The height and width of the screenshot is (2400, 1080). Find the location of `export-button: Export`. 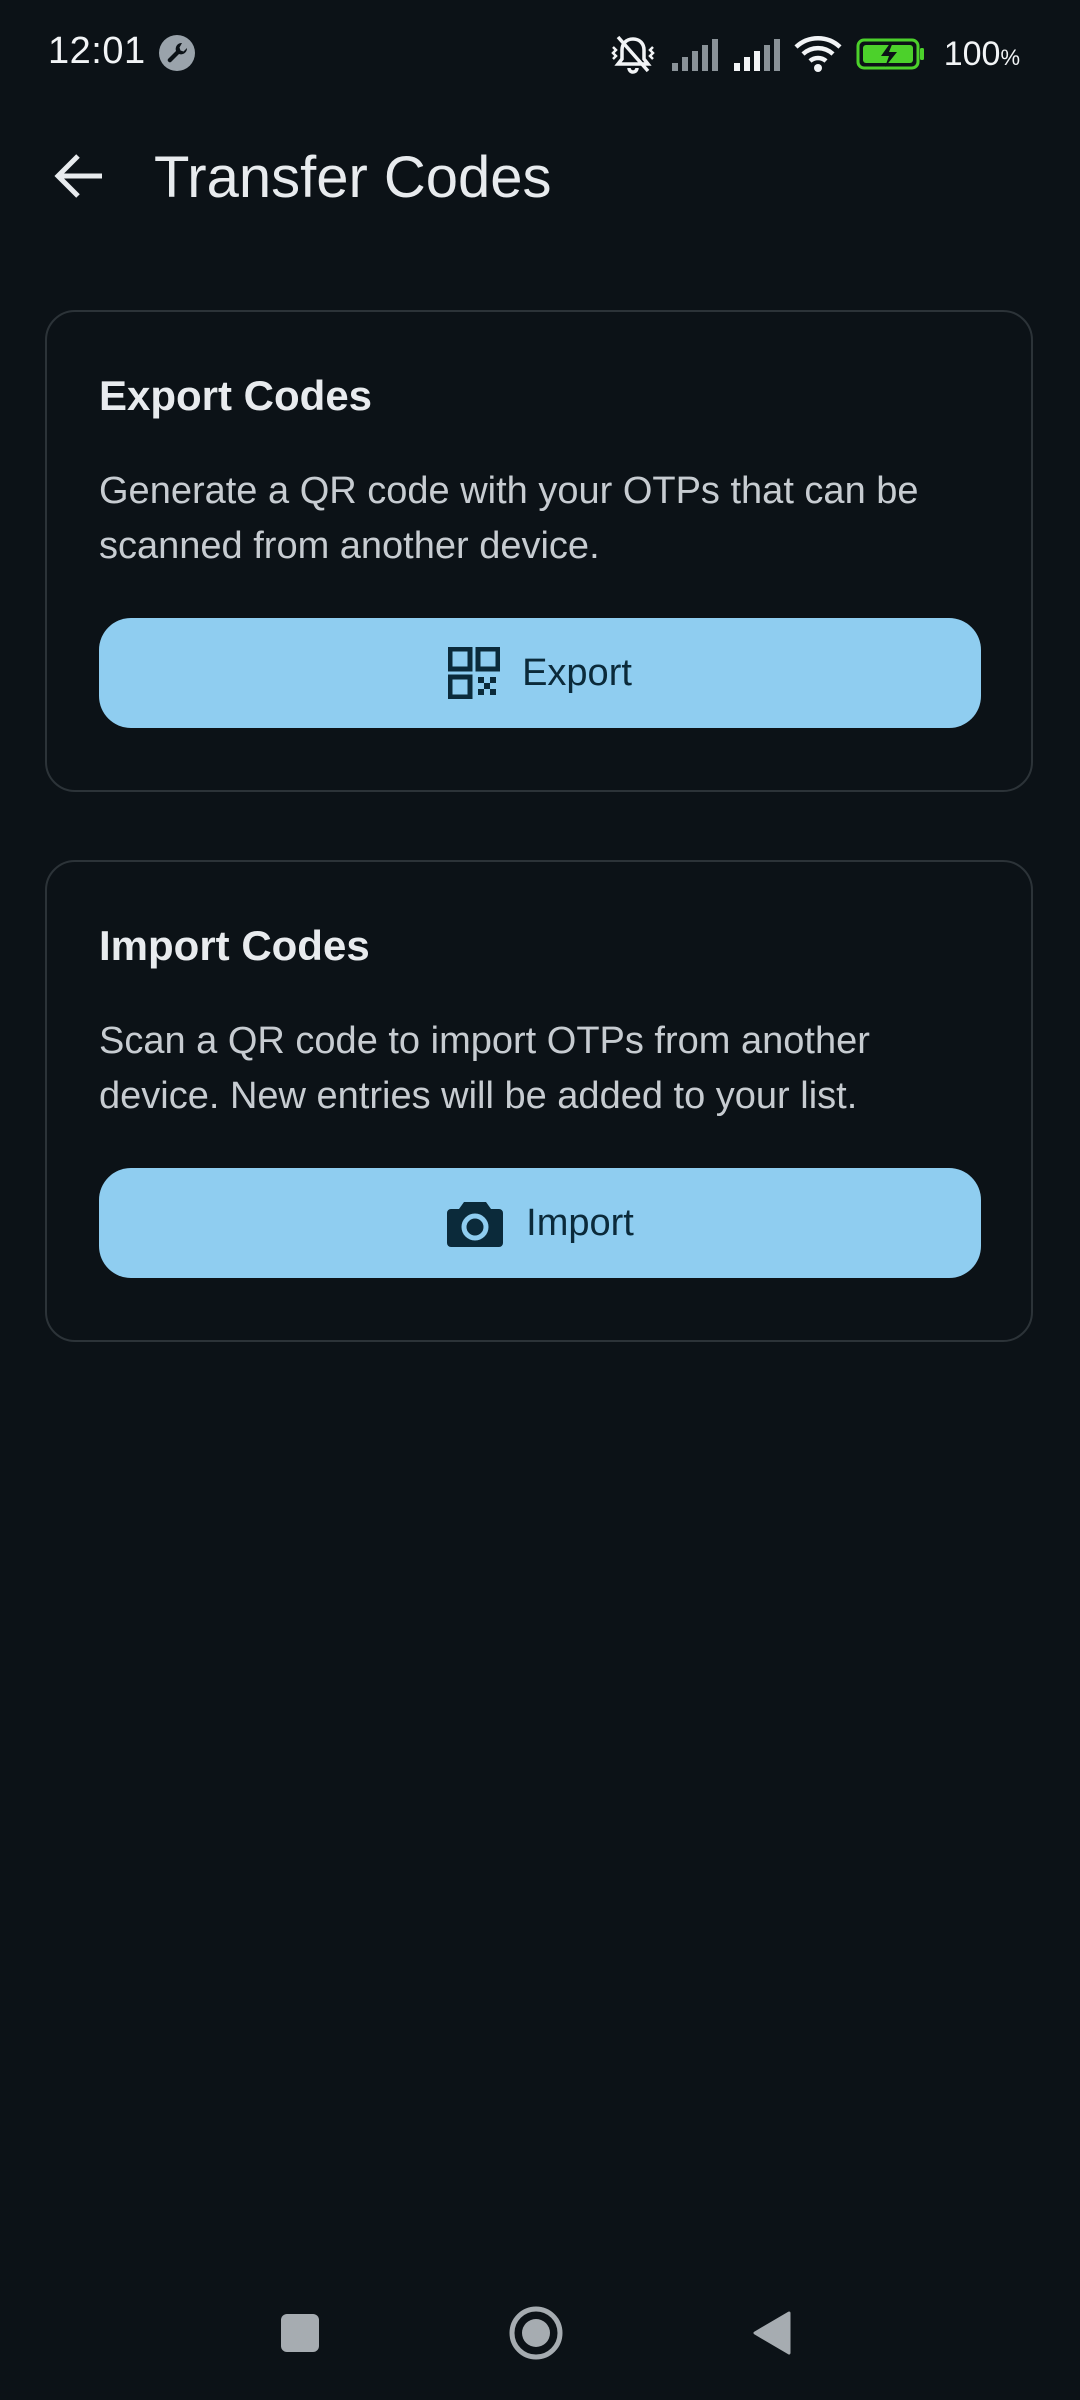

export-button: Export is located at coordinates (540, 673).